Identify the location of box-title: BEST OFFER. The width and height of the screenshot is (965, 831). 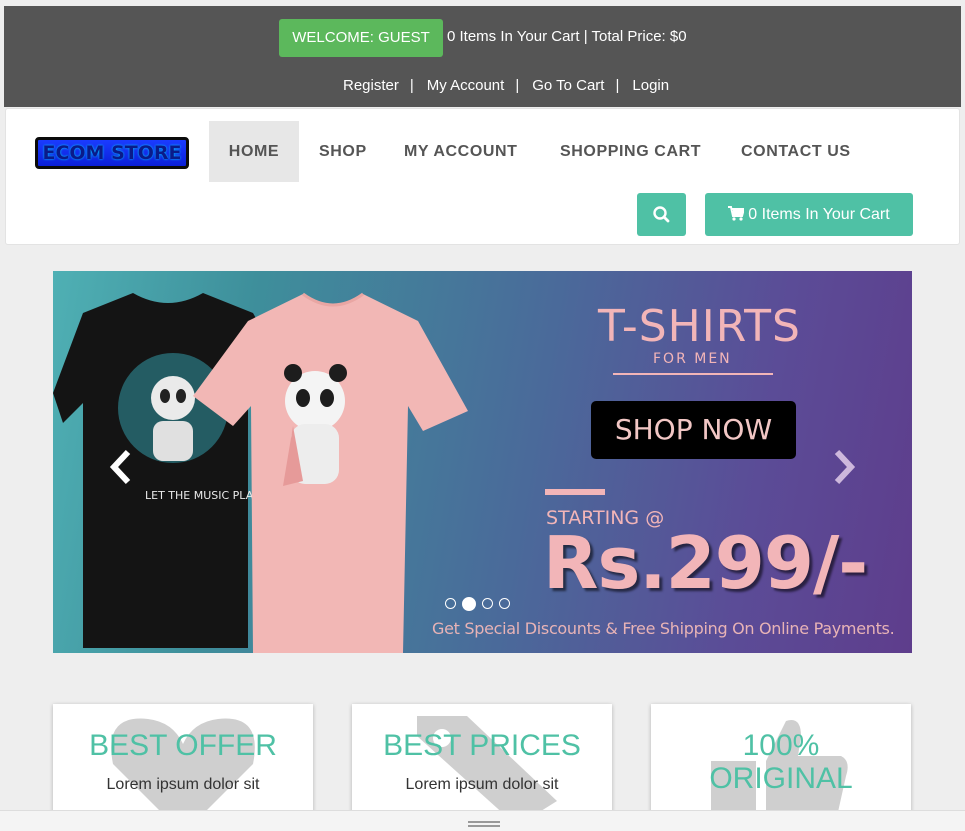
(183, 745).